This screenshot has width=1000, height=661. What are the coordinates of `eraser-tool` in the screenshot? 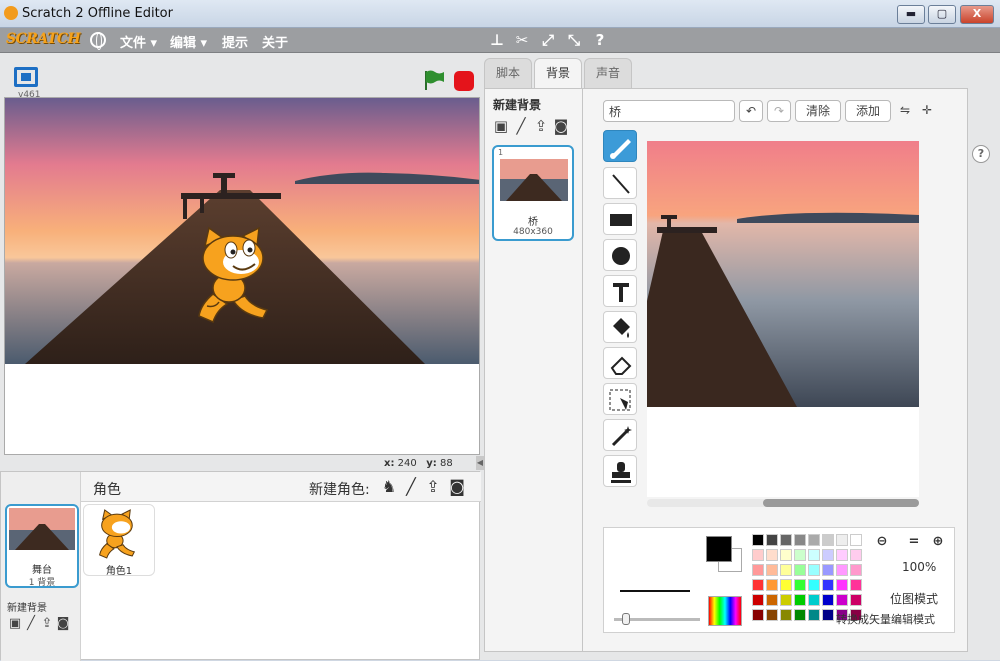 It's located at (620, 363).